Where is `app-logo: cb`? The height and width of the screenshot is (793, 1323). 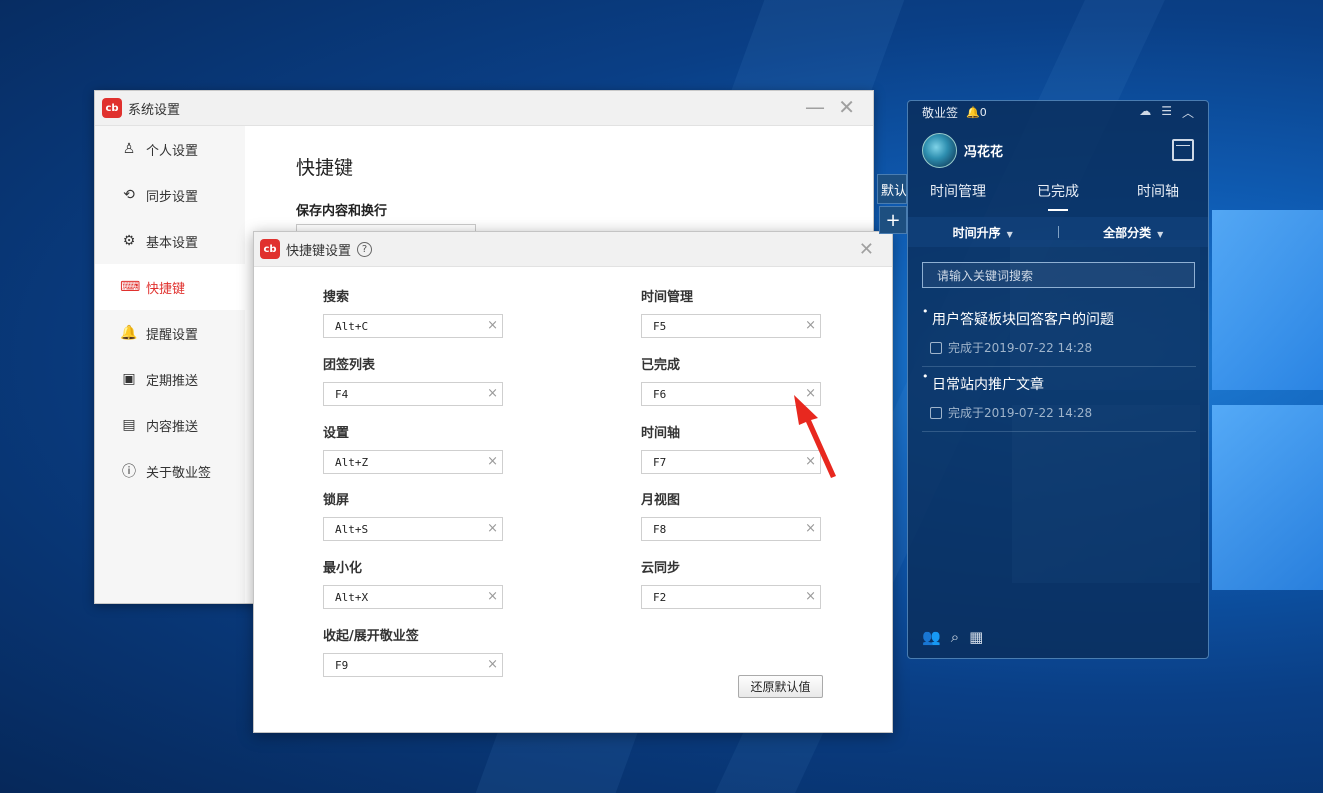
app-logo: cb is located at coordinates (112, 108).